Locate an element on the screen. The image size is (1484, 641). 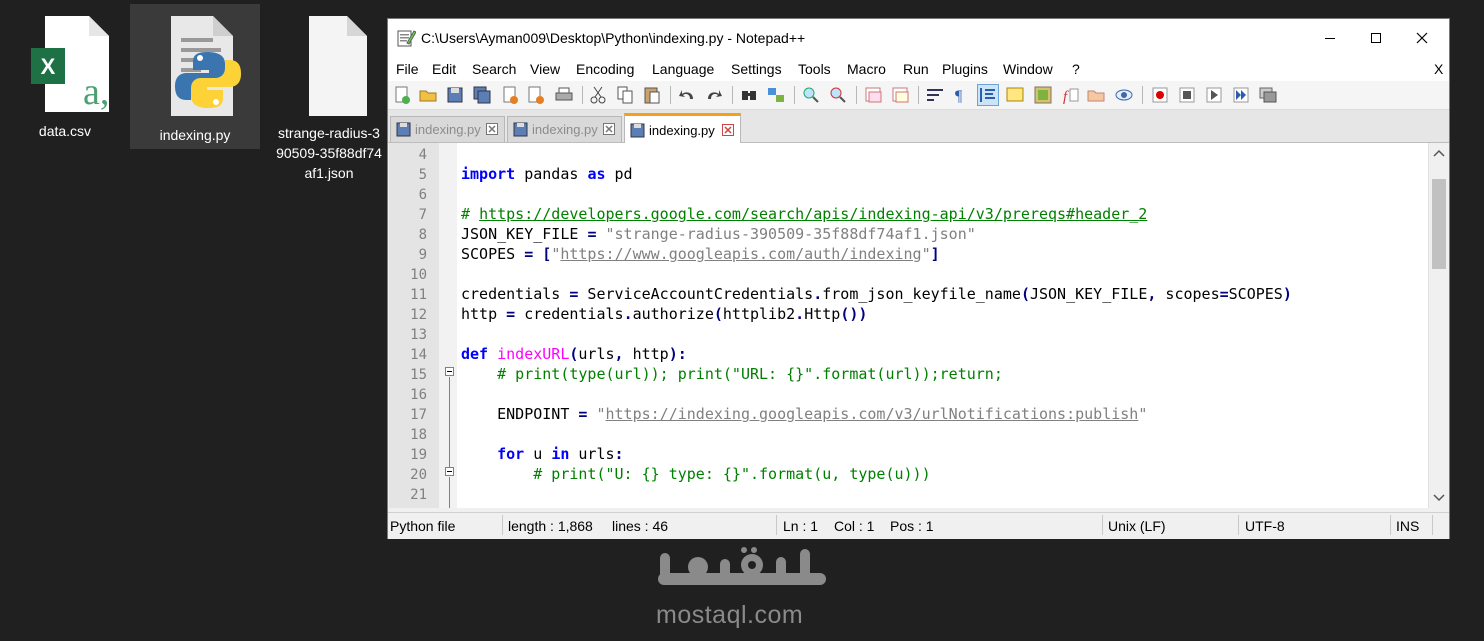
open-file-icon is located at coordinates (428, 95).